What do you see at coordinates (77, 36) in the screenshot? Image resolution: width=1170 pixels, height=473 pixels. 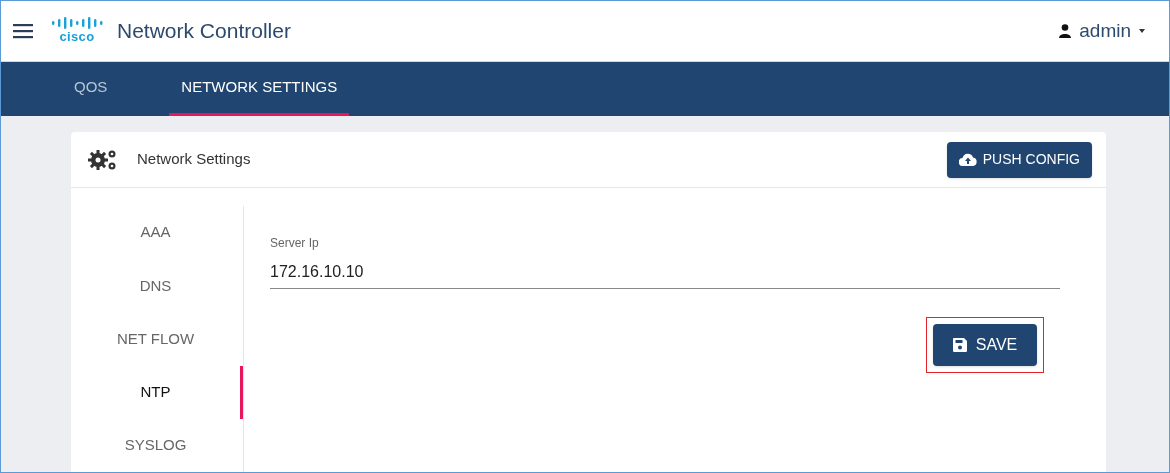 I see `logo-text: cisco` at bounding box center [77, 36].